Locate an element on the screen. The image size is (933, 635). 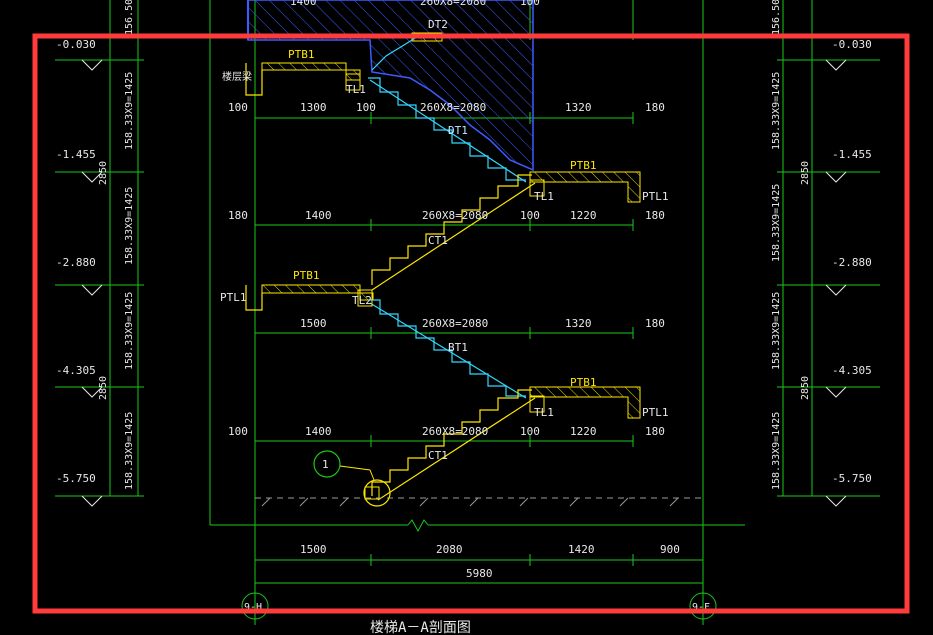
landing-outlines is located at coordinates (254, 187).